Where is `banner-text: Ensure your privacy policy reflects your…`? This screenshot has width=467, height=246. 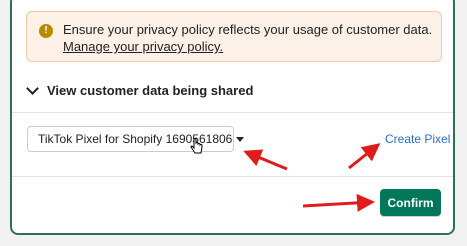 banner-text: Ensure your privacy policy reflects your… is located at coordinates (248, 29).